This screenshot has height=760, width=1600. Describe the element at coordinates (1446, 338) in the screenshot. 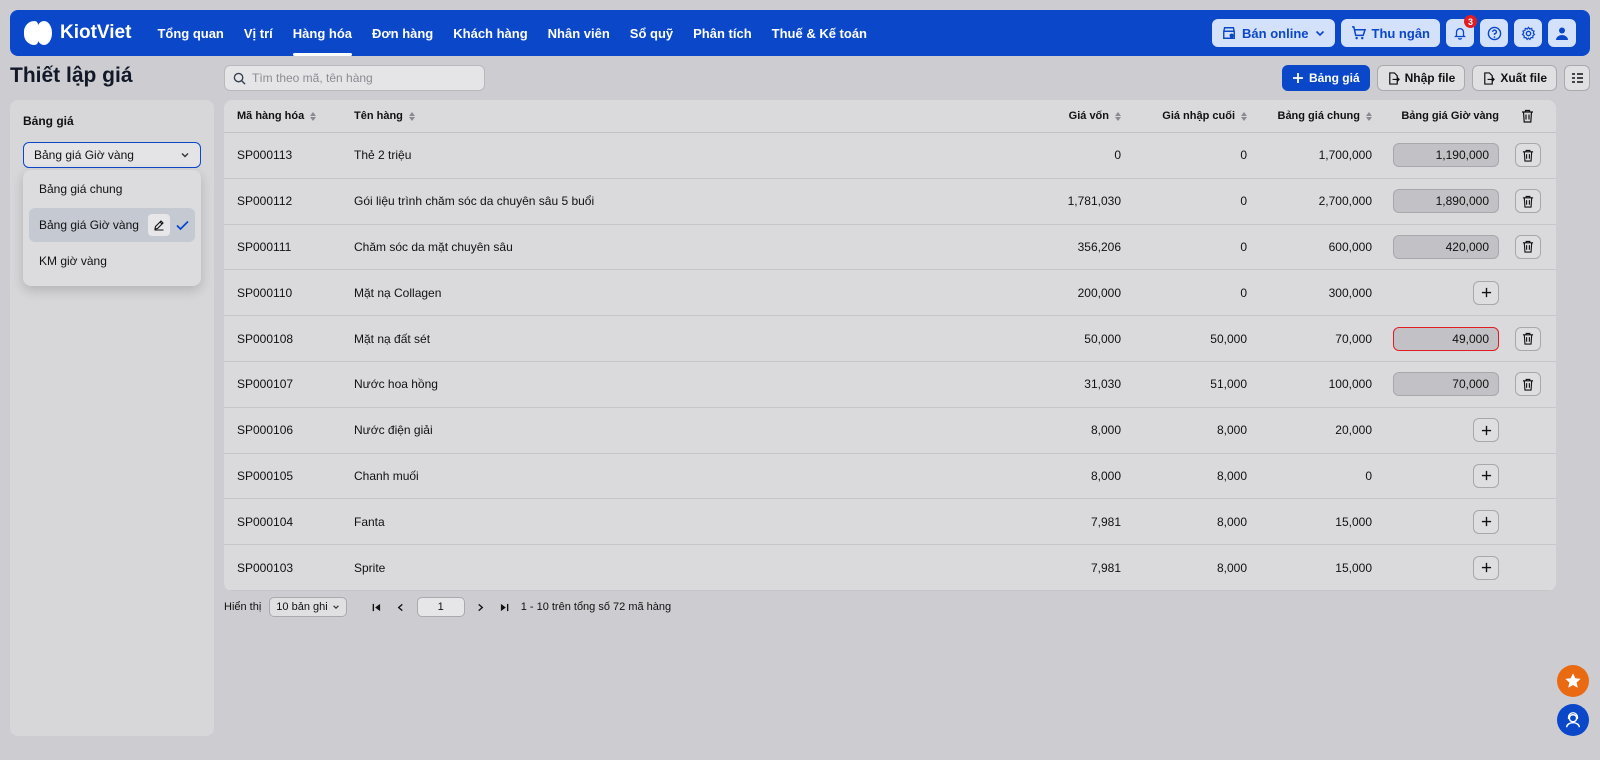

I see `gold-price-input: 49,000` at that location.